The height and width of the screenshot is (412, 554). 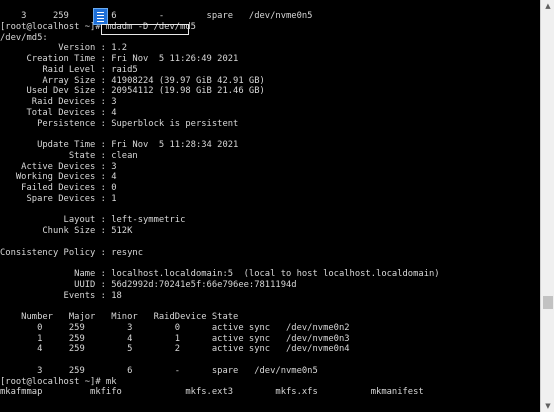 What do you see at coordinates (58, 198) in the screenshot?
I see `terminal-line: Spare Devices : 1` at bounding box center [58, 198].